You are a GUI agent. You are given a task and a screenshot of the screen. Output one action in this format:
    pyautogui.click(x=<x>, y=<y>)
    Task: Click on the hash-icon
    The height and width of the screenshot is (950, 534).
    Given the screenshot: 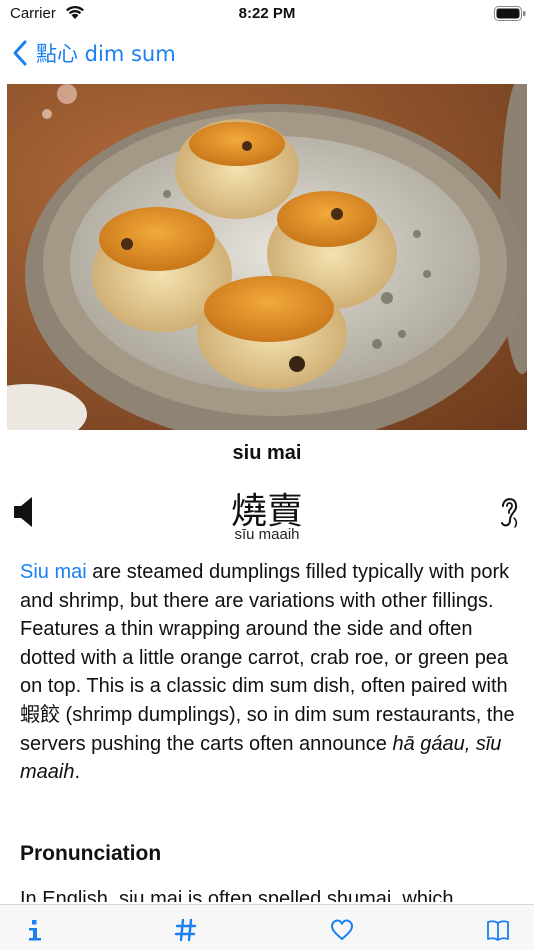 What is the action you would take?
    pyautogui.click(x=185, y=930)
    